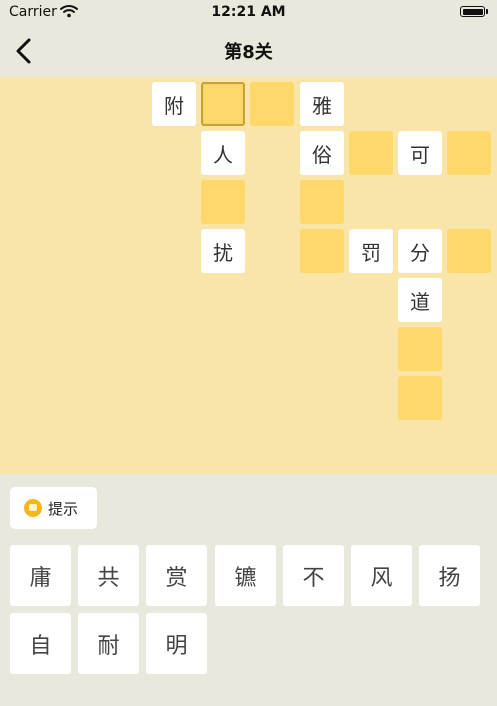  I want to click on letter-tile: 自, so click(40, 643).